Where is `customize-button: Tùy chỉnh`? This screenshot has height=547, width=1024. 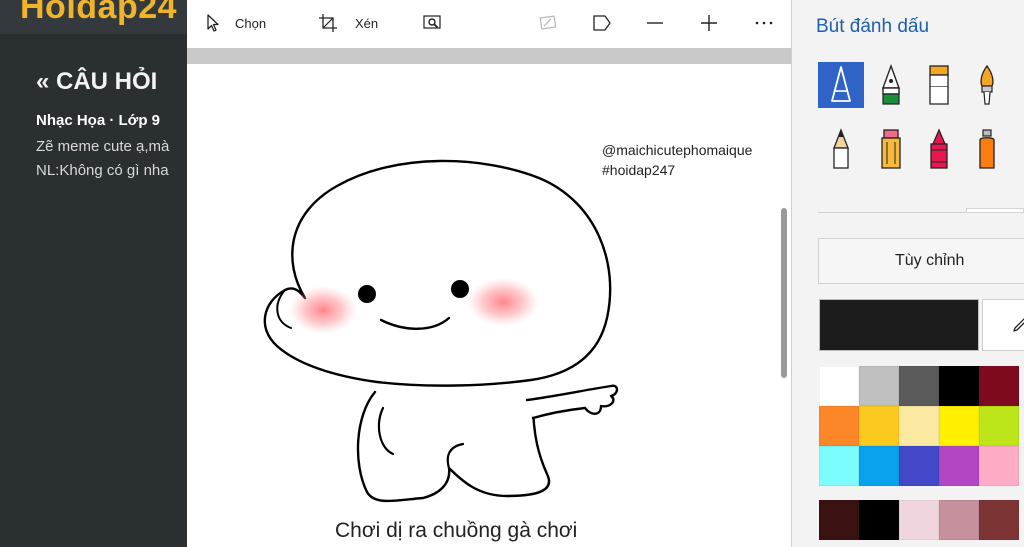
customize-button: Tùy chỉnh is located at coordinates (921, 261).